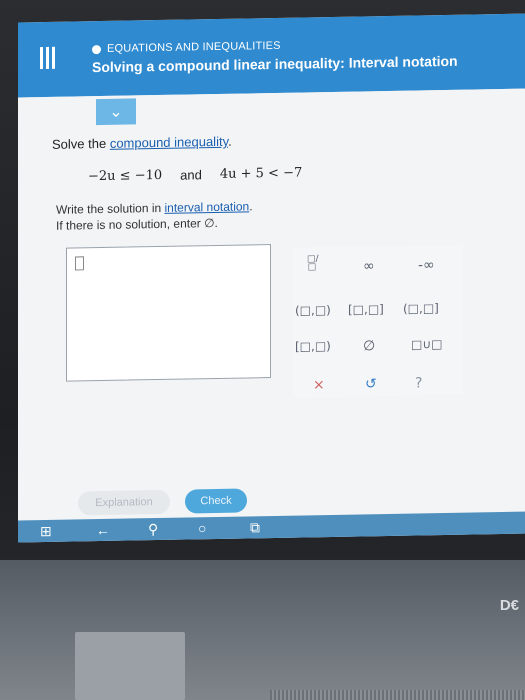  Describe the element at coordinates (421, 308) in the screenshot. I see `open-closed-interval-key: (□,□]` at that location.